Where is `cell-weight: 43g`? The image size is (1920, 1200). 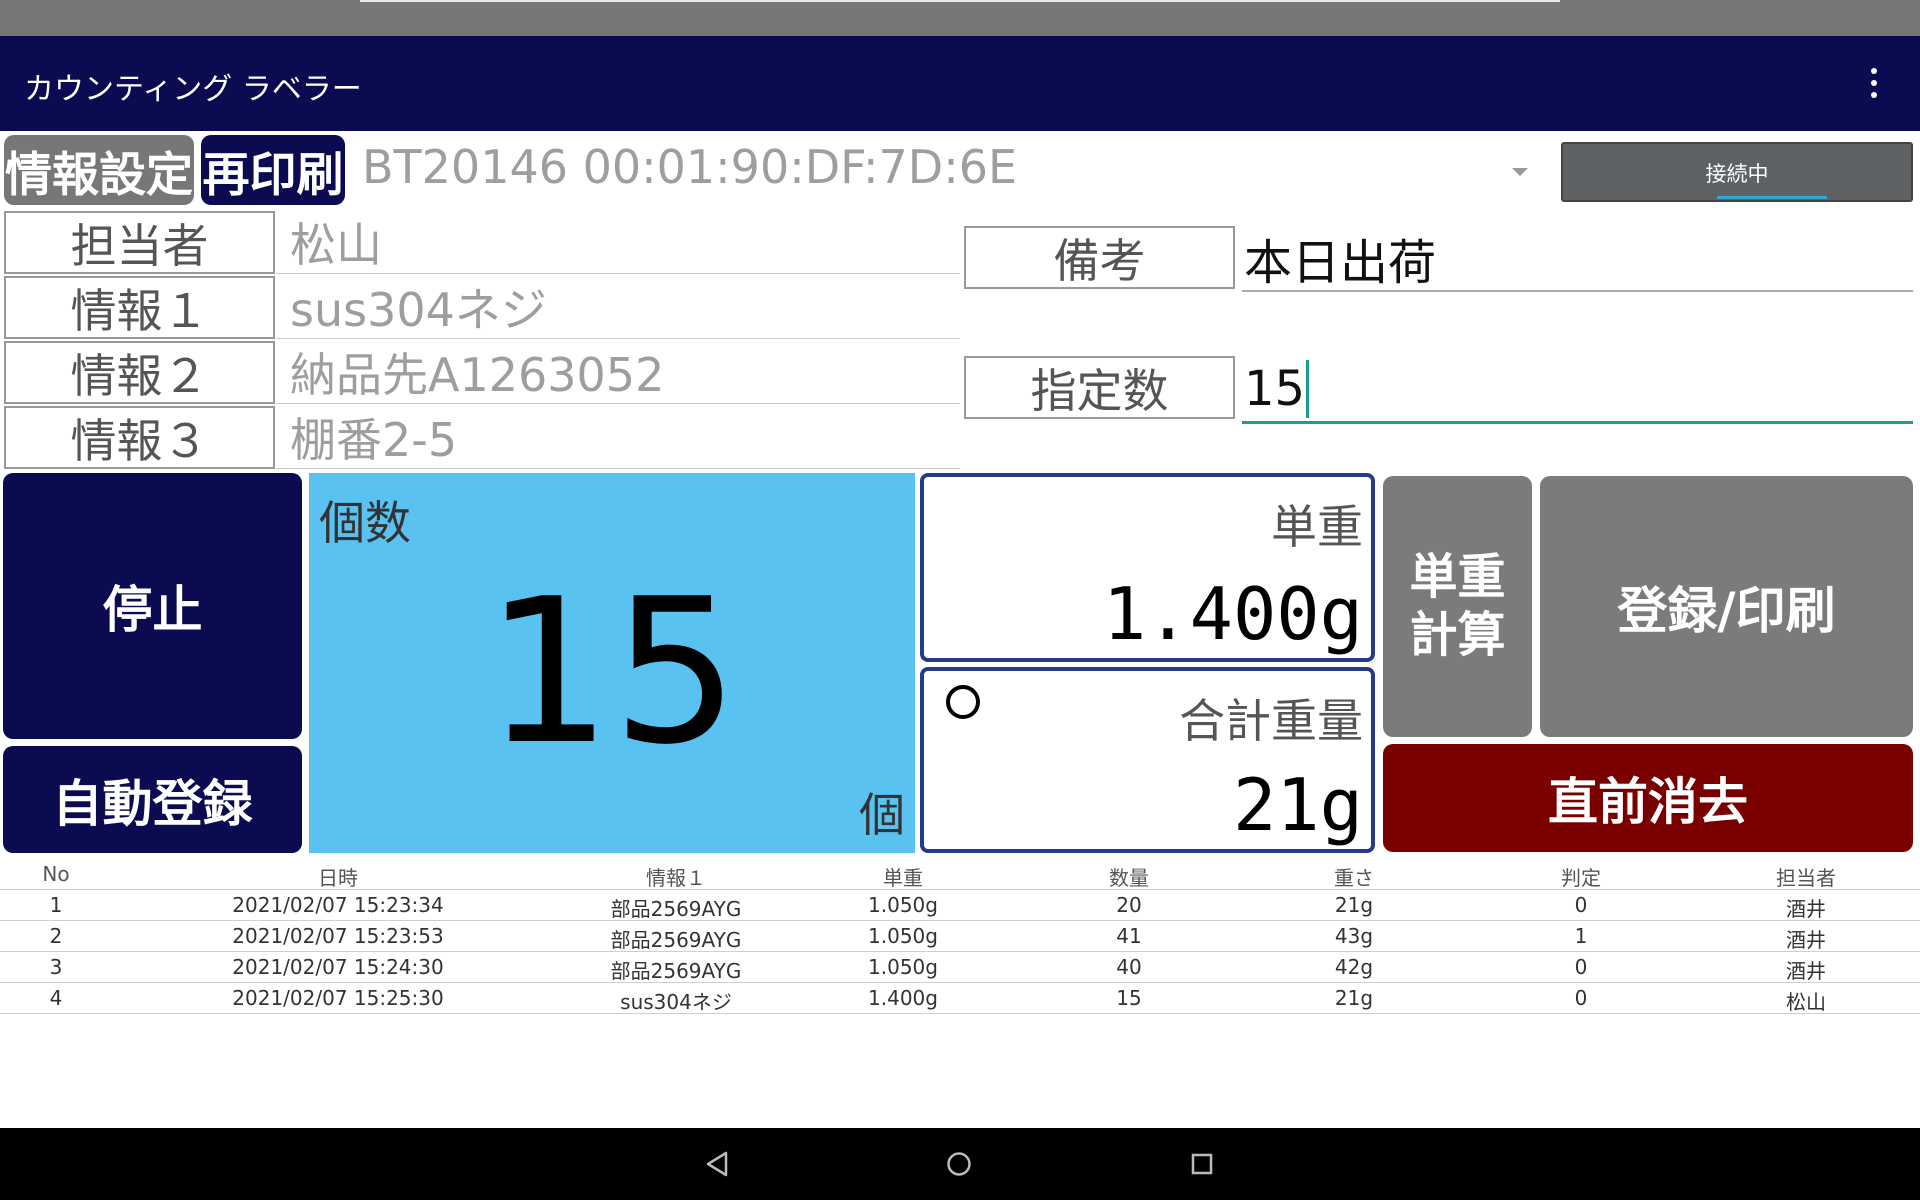 cell-weight: 43g is located at coordinates (1354, 936).